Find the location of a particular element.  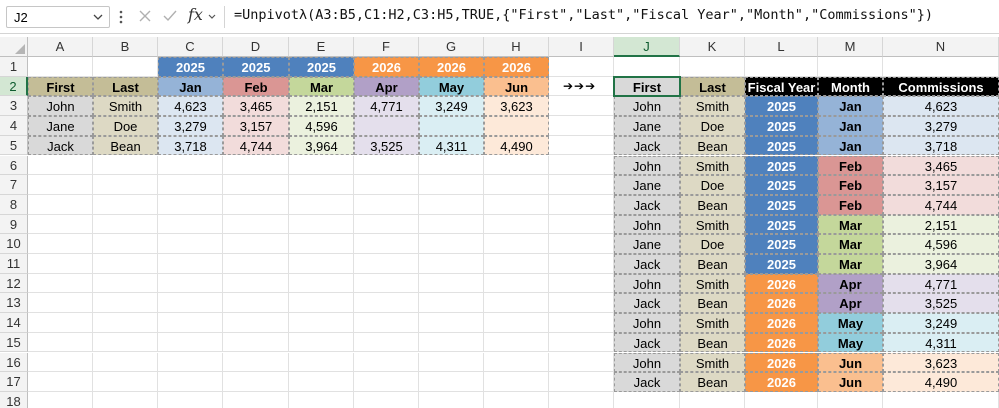

result-header-cell: Last is located at coordinates (712, 86).